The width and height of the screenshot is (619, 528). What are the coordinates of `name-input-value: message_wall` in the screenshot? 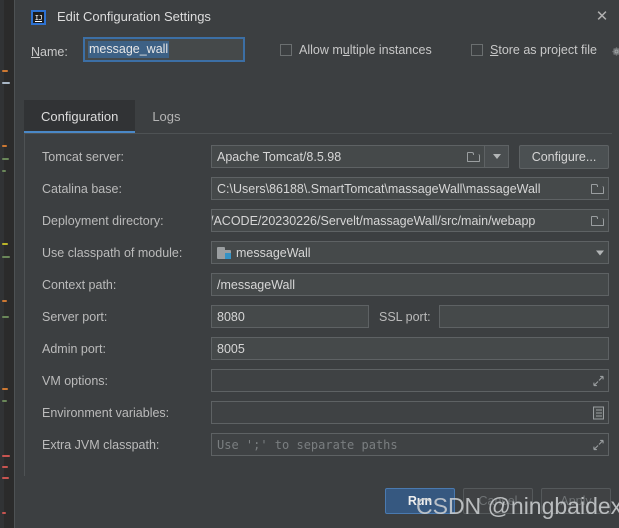 It's located at (129, 49).